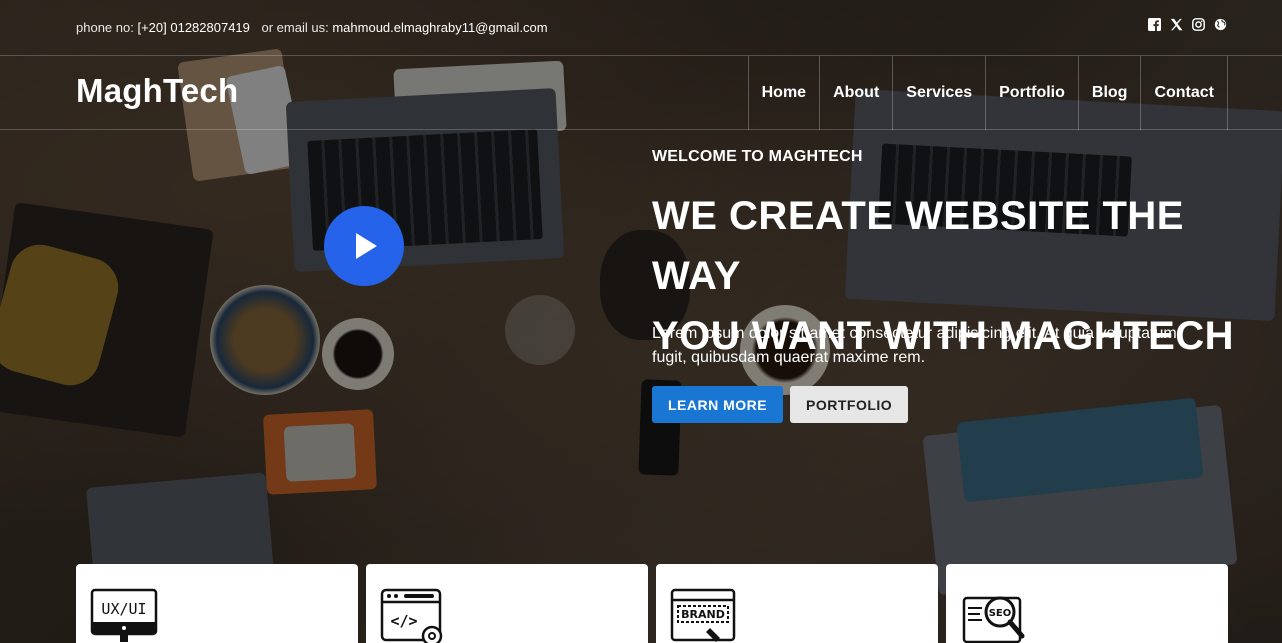 The image size is (1282, 643). Describe the element at coordinates (157, 91) in the screenshot. I see `site-logo: MaghTech` at that location.